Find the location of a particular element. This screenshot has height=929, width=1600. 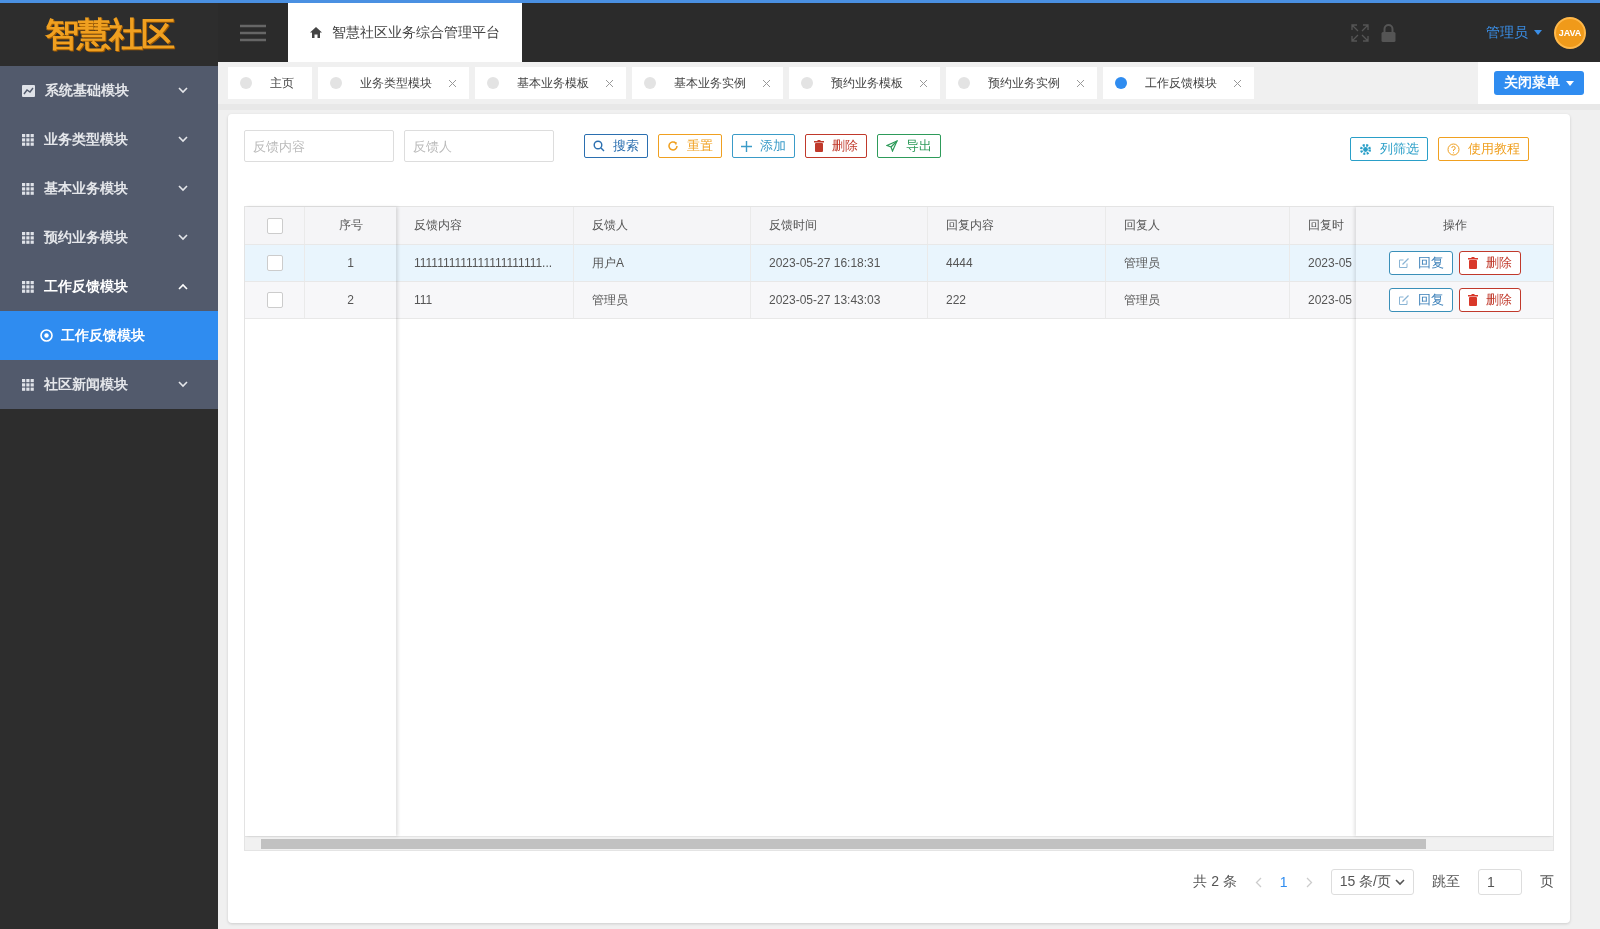

column-header: 回复时 is located at coordinates (1326, 225).